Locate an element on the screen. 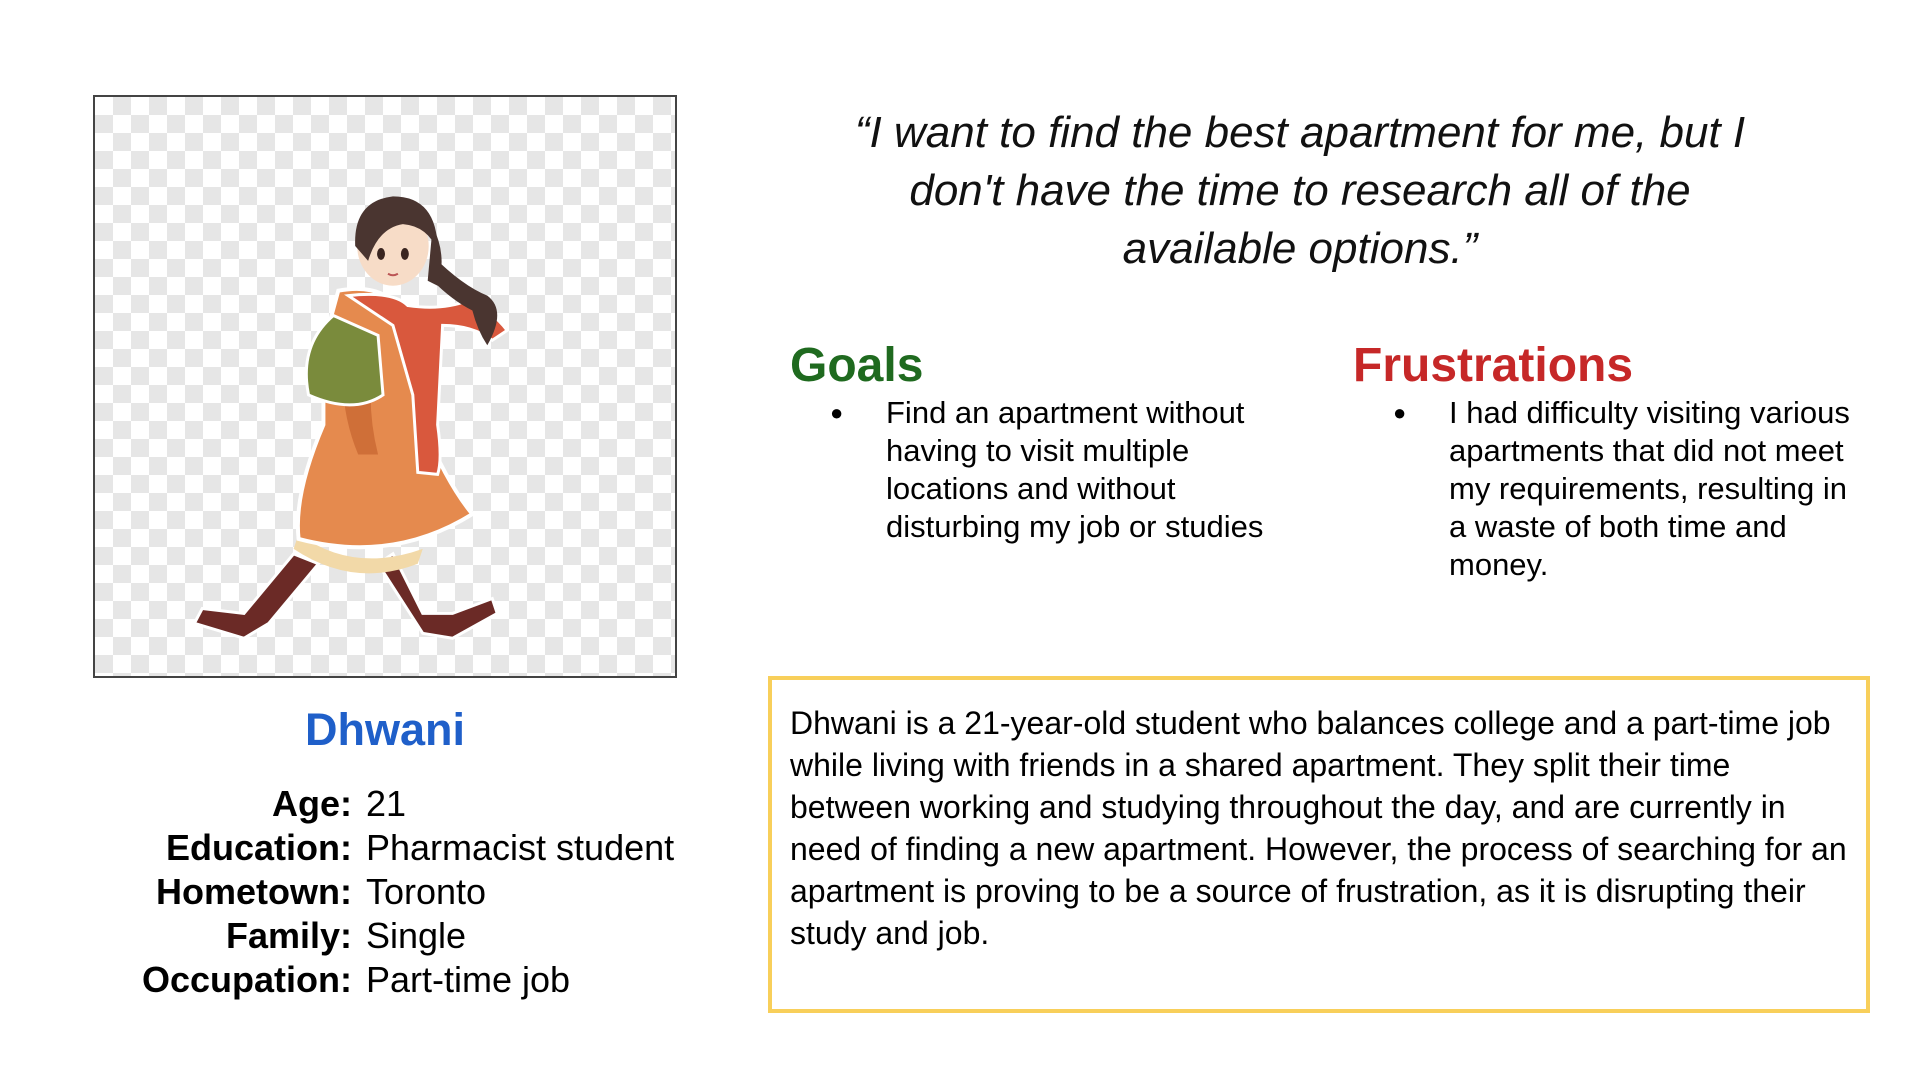  persona-illustration is located at coordinates (351, 418).